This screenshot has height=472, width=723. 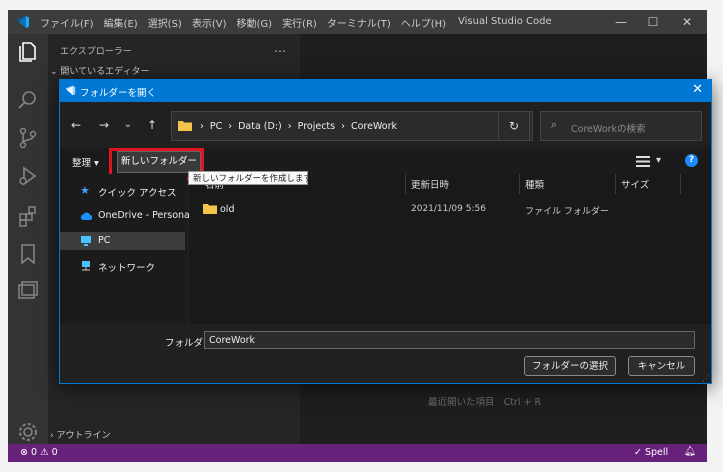 What do you see at coordinates (118, 93) in the screenshot?
I see `dialog-title: フォルダーを開く` at bounding box center [118, 93].